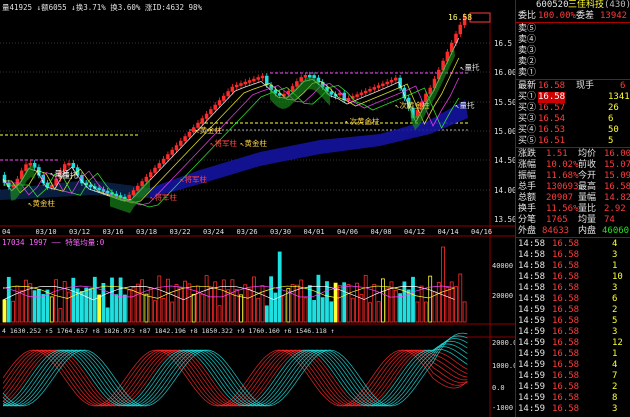 The height and width of the screenshot is (417, 630). What do you see at coordinates (586, 5) in the screenshot?
I see `stock-name: 三佳科技` at bounding box center [586, 5].